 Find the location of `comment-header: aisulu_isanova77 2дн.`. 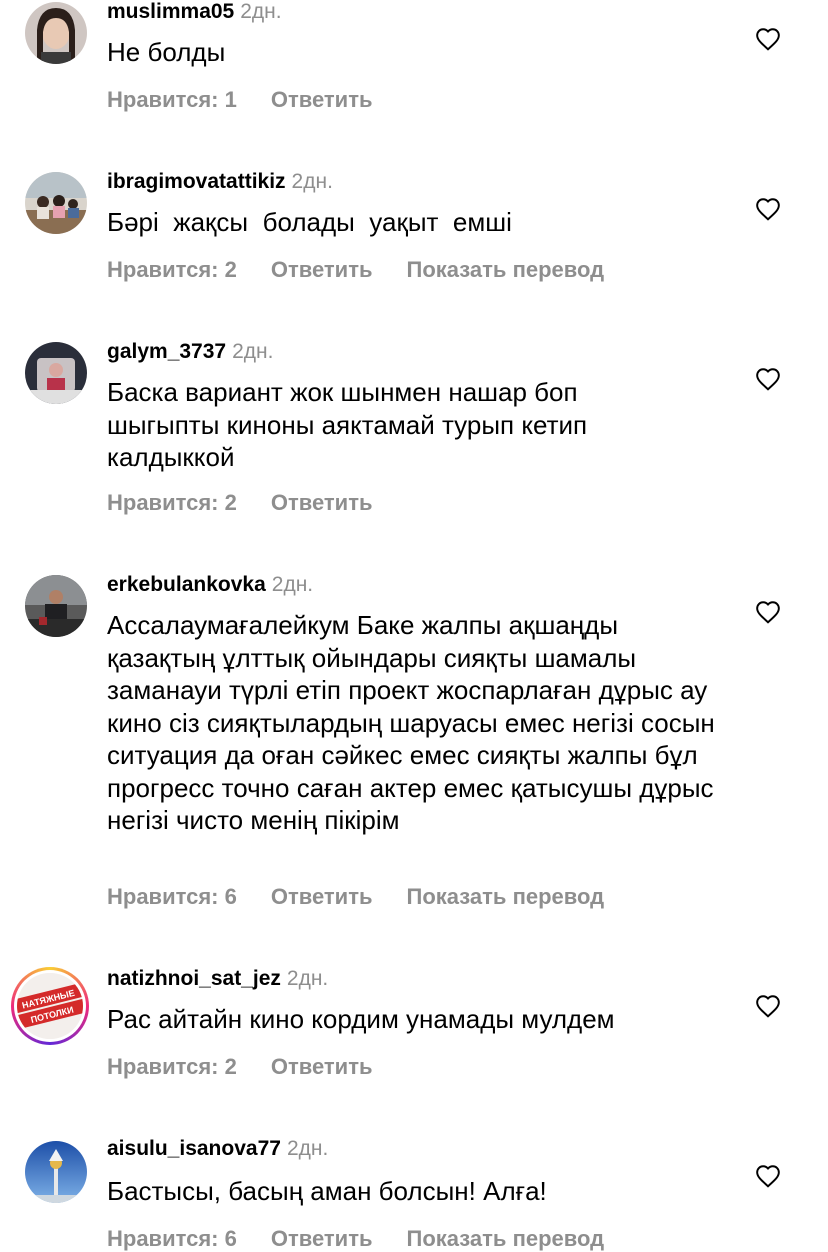

comment-header: aisulu_isanova77 2дн. is located at coordinates (217, 1149).